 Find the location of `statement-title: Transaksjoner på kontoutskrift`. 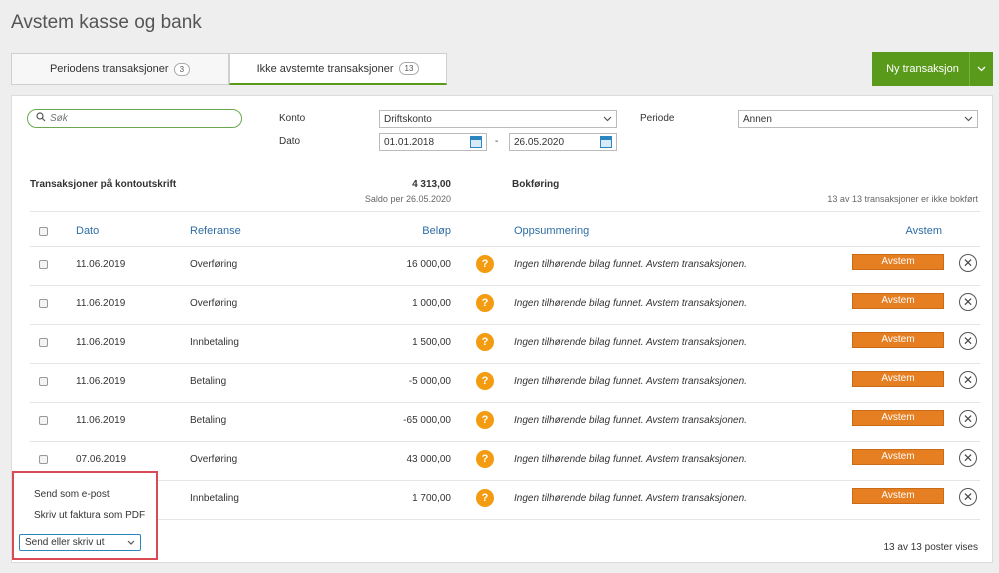

statement-title: Transaksjoner på kontoutskrift is located at coordinates (103, 184).